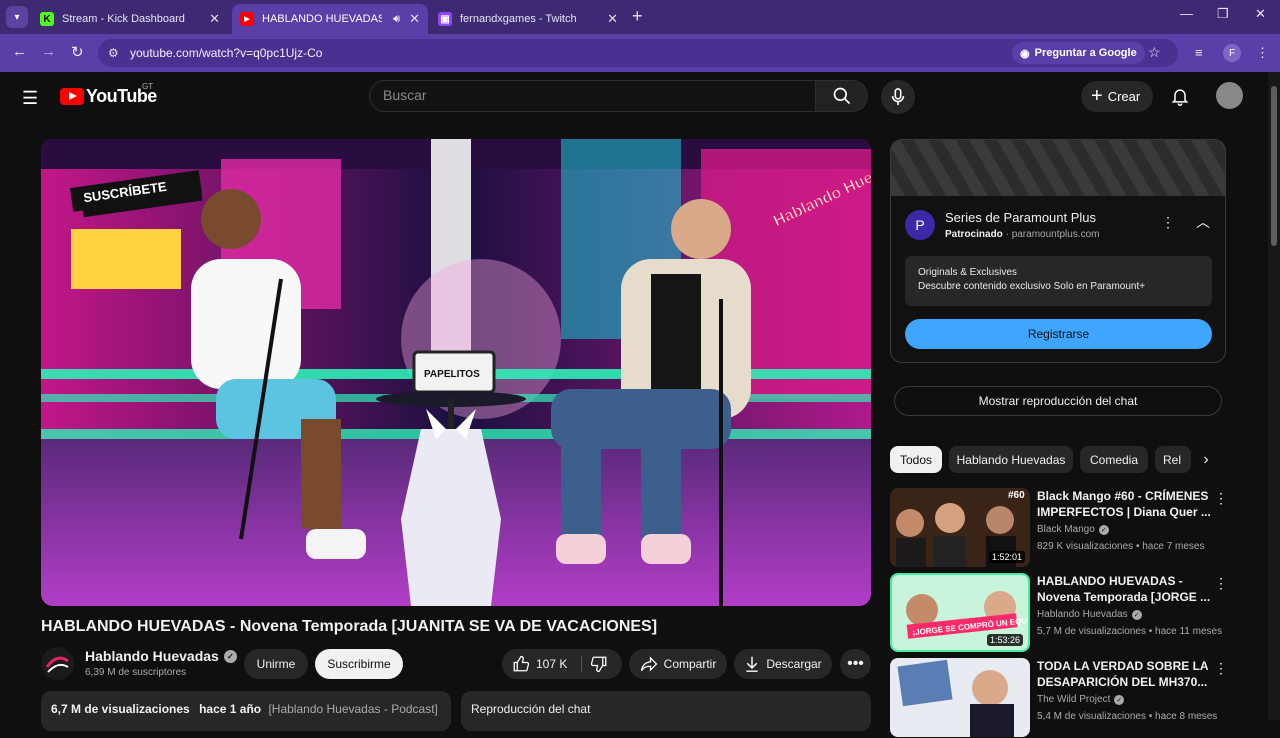 Image resolution: width=1280 pixels, height=738 pixels. I want to click on media-control-icon: ≡, so click(1199, 52).